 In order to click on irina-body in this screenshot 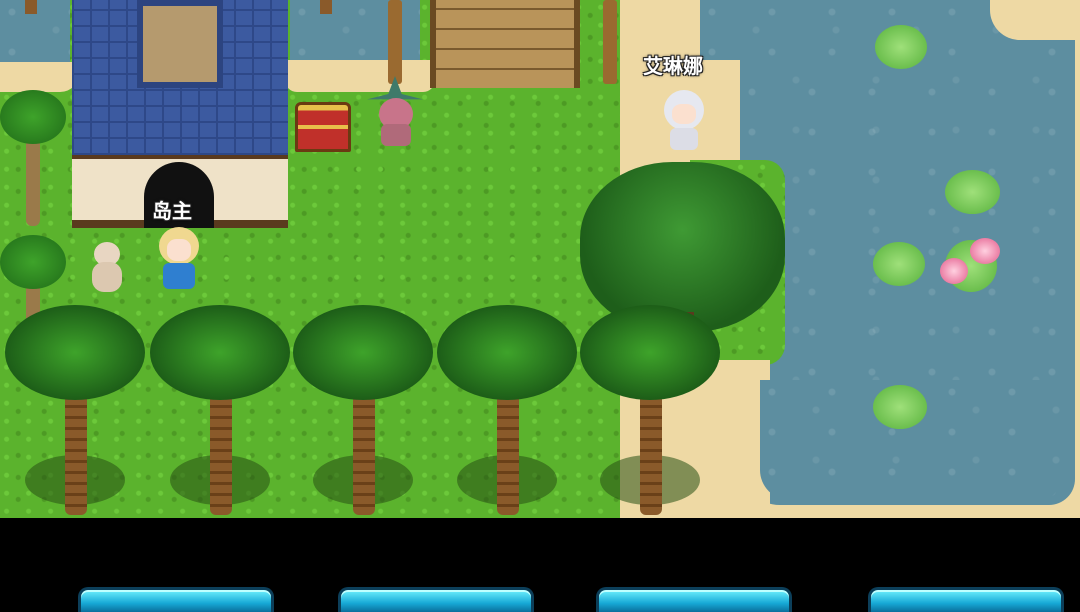, I will do `click(684, 139)`.